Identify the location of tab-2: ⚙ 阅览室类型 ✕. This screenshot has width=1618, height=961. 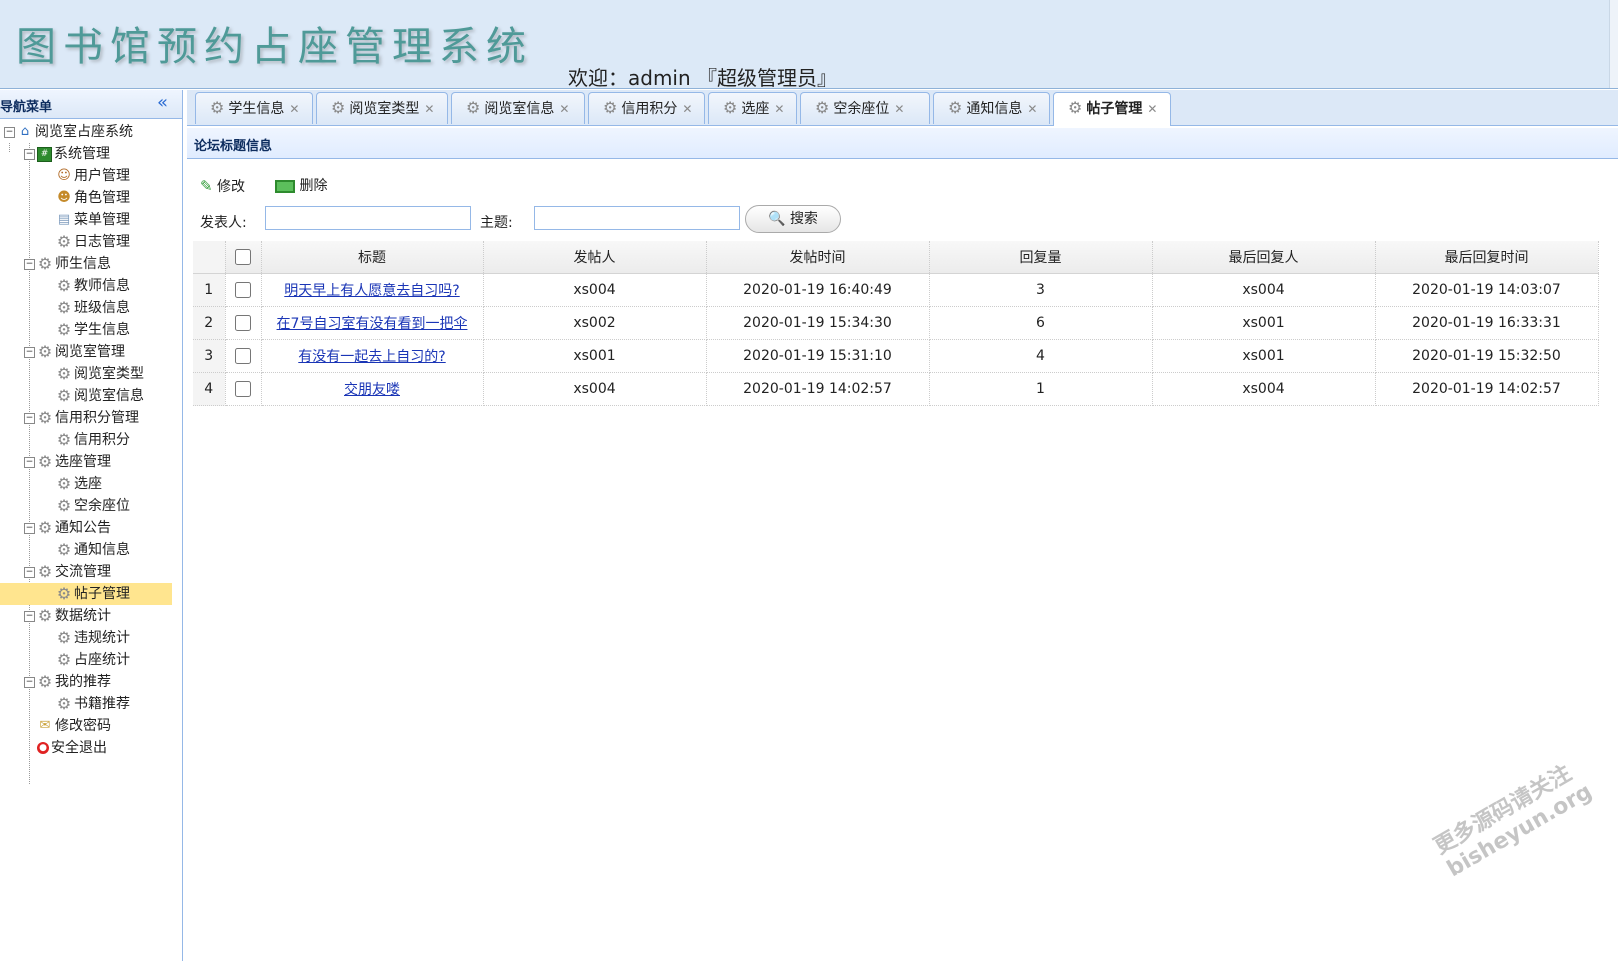
(382, 108).